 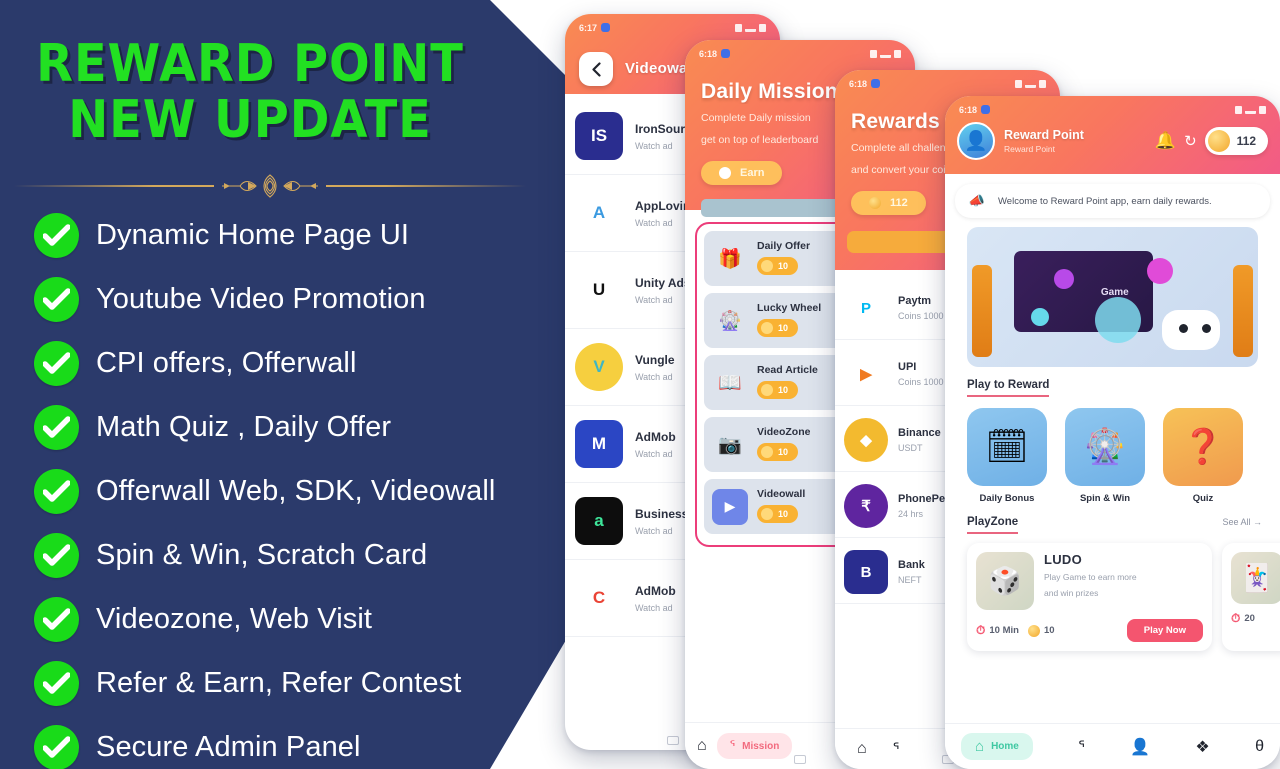 I want to click on game-card: 🃏 ⏱ 20, so click(x=1251, y=597).